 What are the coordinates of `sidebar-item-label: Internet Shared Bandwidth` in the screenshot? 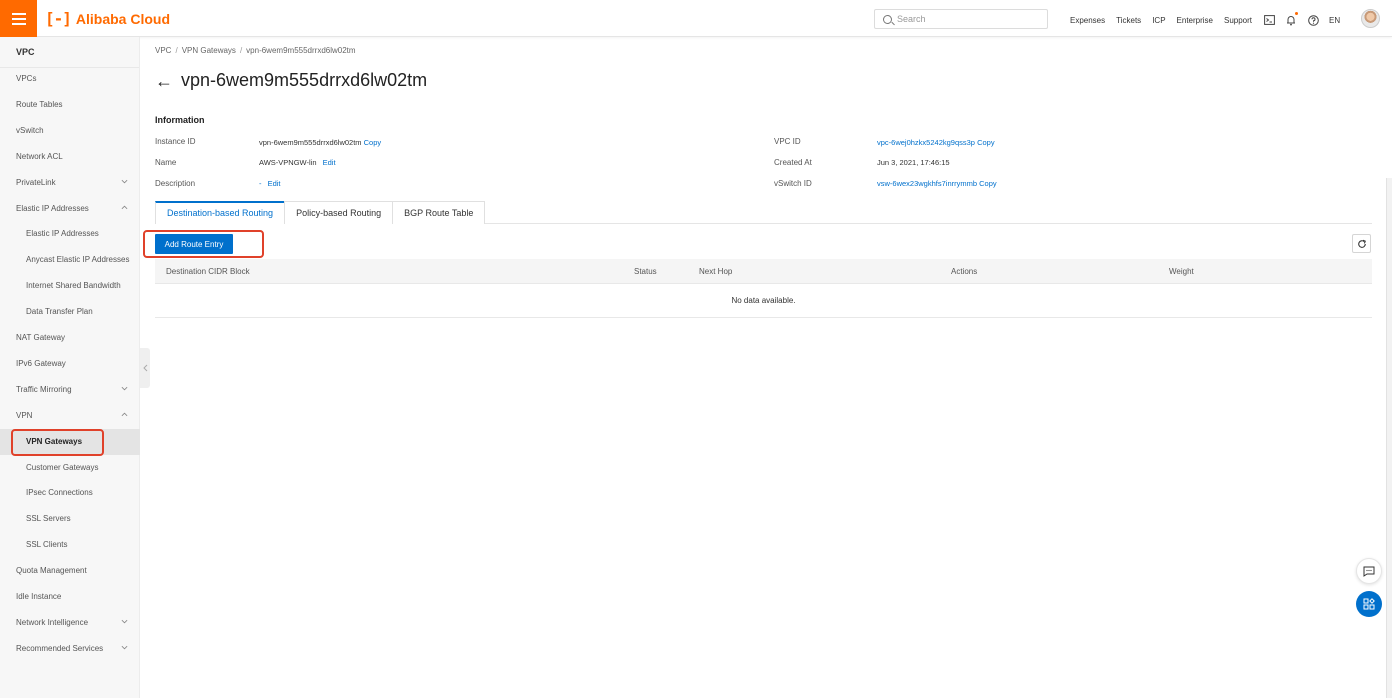 It's located at (73, 286).